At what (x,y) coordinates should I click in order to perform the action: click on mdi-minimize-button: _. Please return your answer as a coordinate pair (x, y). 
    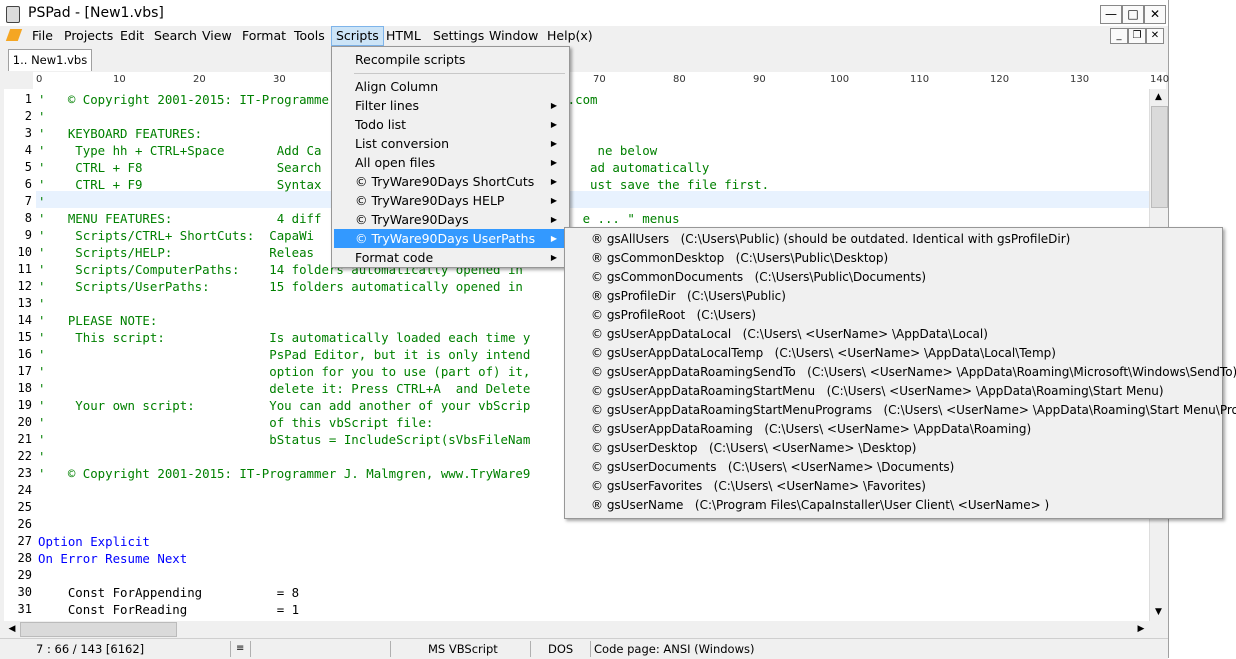
    Looking at the image, I should click on (1119, 36).